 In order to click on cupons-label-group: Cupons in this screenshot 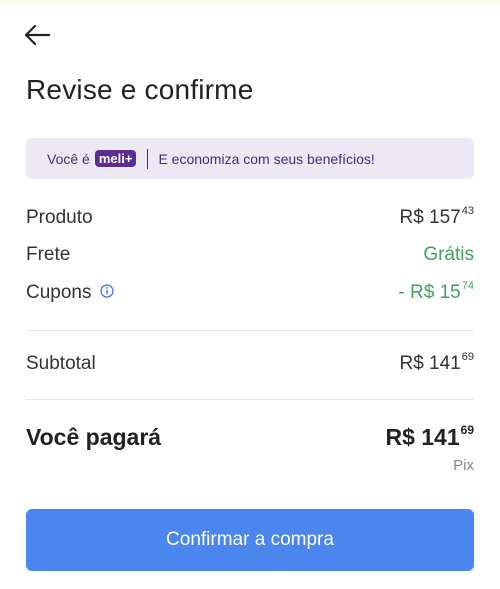, I will do `click(70, 293)`.